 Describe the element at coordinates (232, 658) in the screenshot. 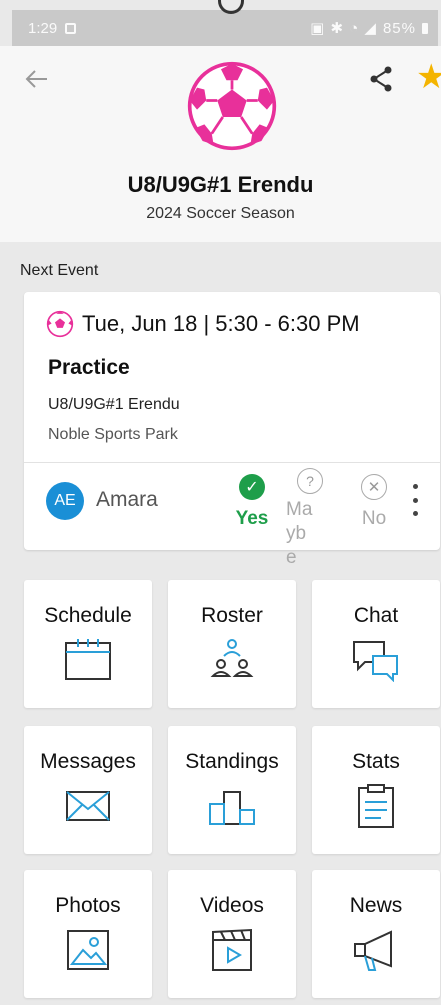

I see `team-icon` at that location.